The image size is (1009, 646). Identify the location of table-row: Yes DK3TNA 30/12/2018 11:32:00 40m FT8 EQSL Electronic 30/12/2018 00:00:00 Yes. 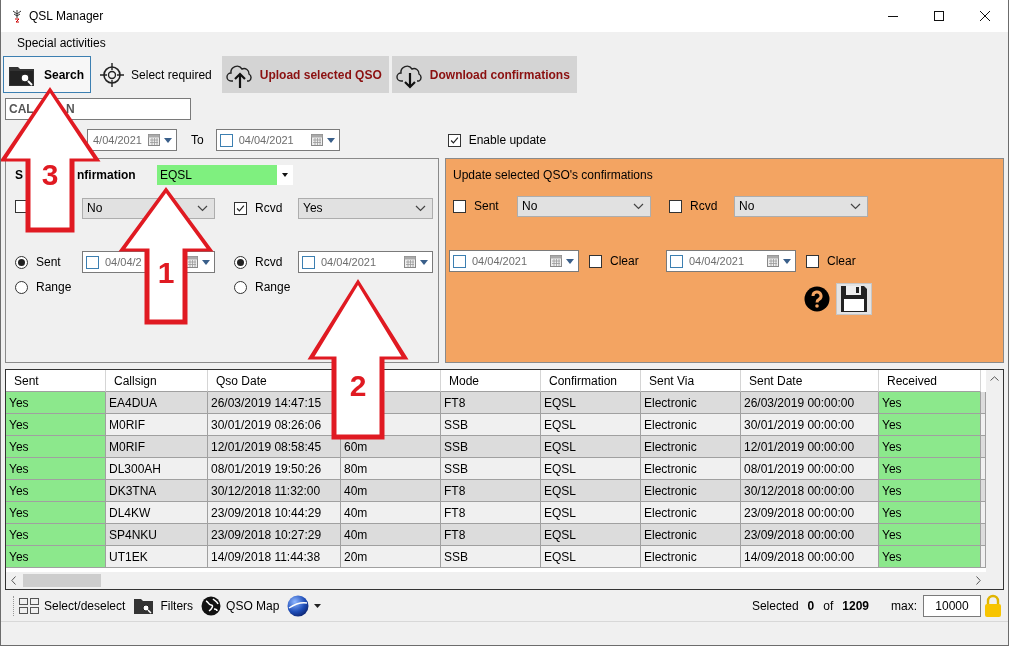
(496, 491).